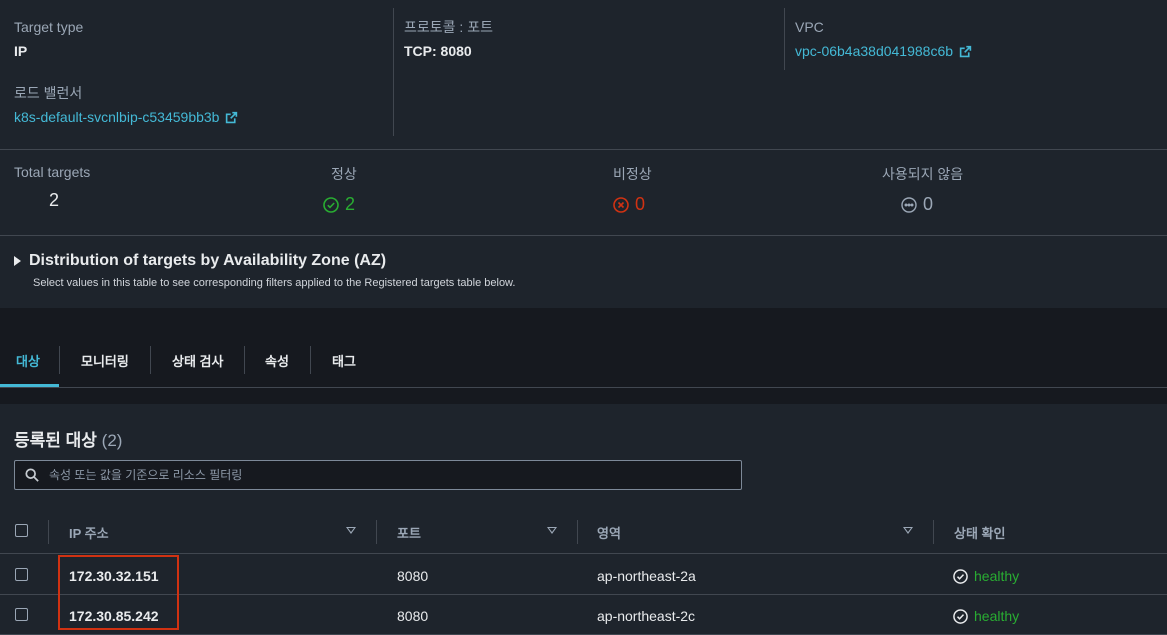 The width and height of the screenshot is (1167, 635). I want to click on column-header-health: 상태 확인, so click(979, 532).